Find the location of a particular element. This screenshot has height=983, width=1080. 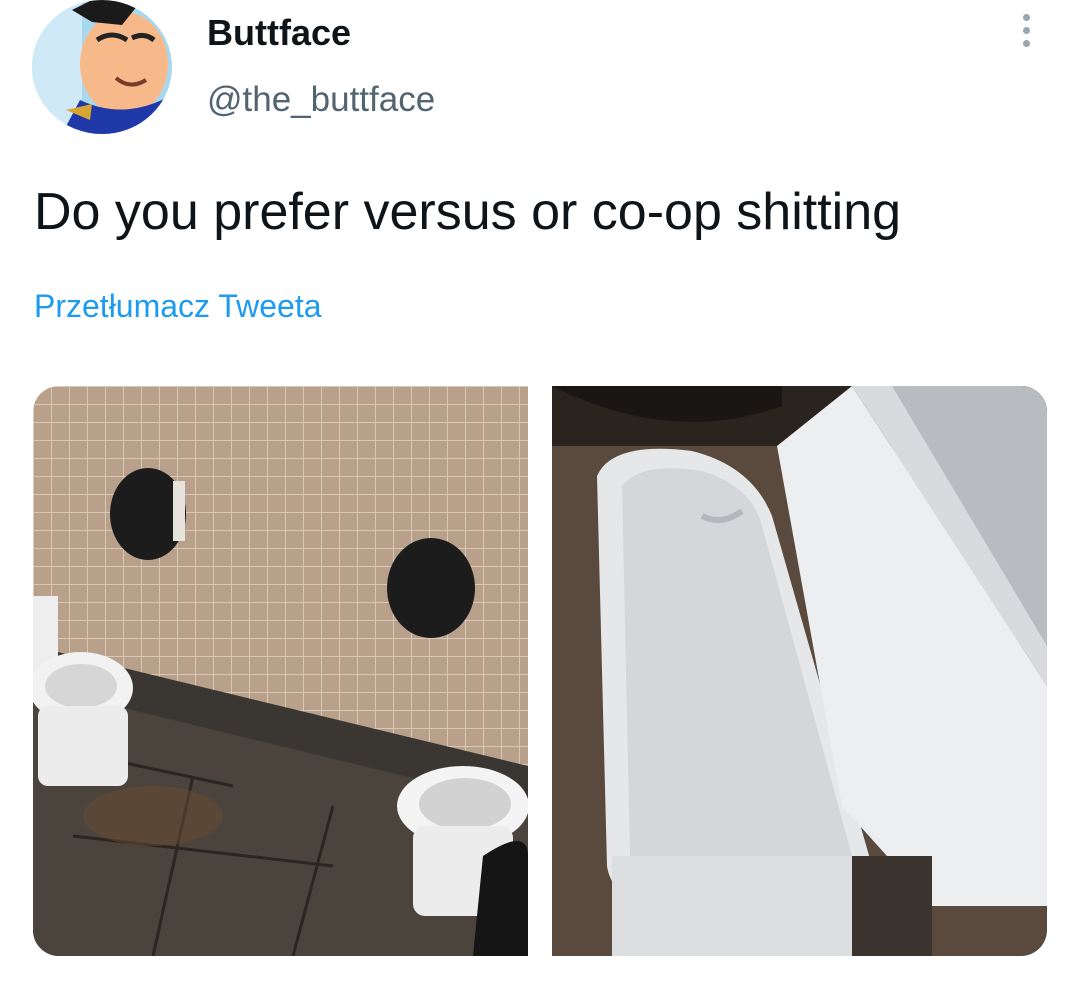

avatar-image is located at coordinates (102, 67).